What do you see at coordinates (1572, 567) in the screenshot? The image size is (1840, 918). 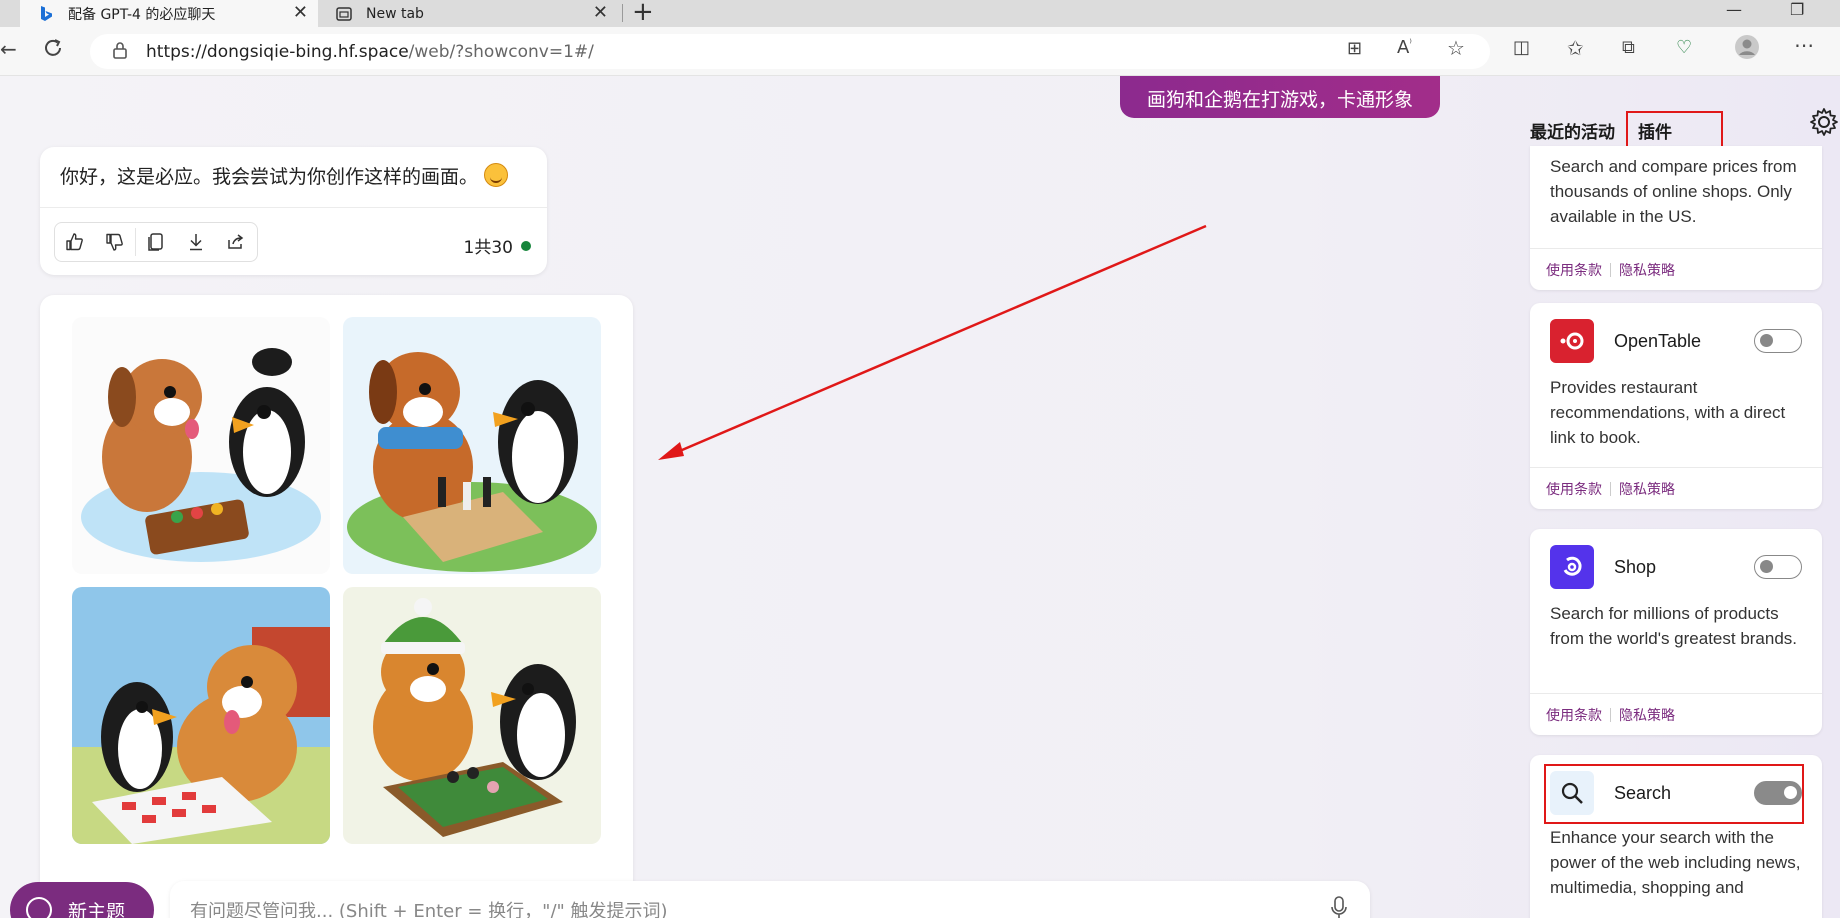 I see `shop-logo-icon` at bounding box center [1572, 567].